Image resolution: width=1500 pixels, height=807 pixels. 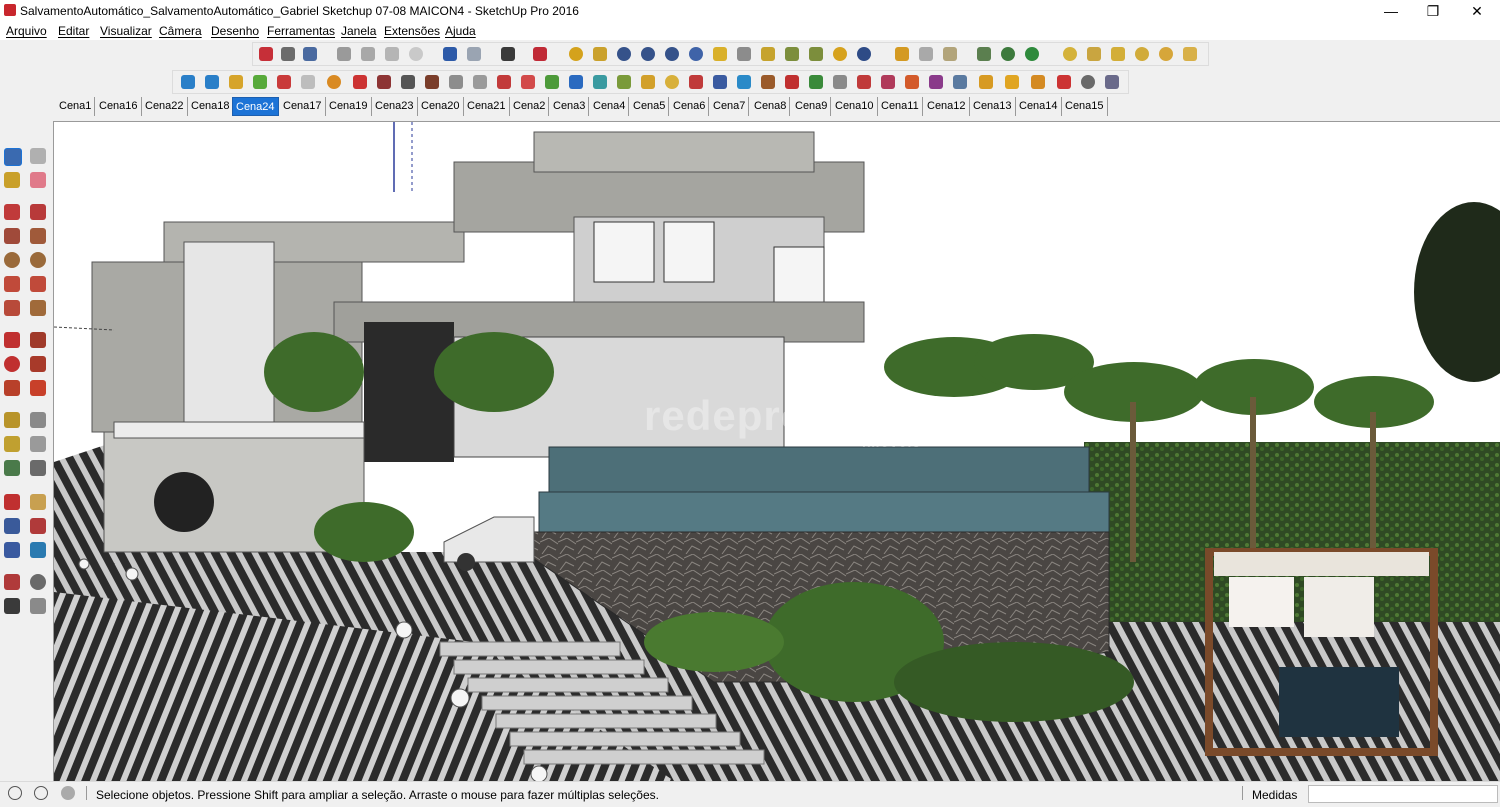 What do you see at coordinates (986, 82) in the screenshot?
I see `grid-orange-icon` at bounding box center [986, 82].